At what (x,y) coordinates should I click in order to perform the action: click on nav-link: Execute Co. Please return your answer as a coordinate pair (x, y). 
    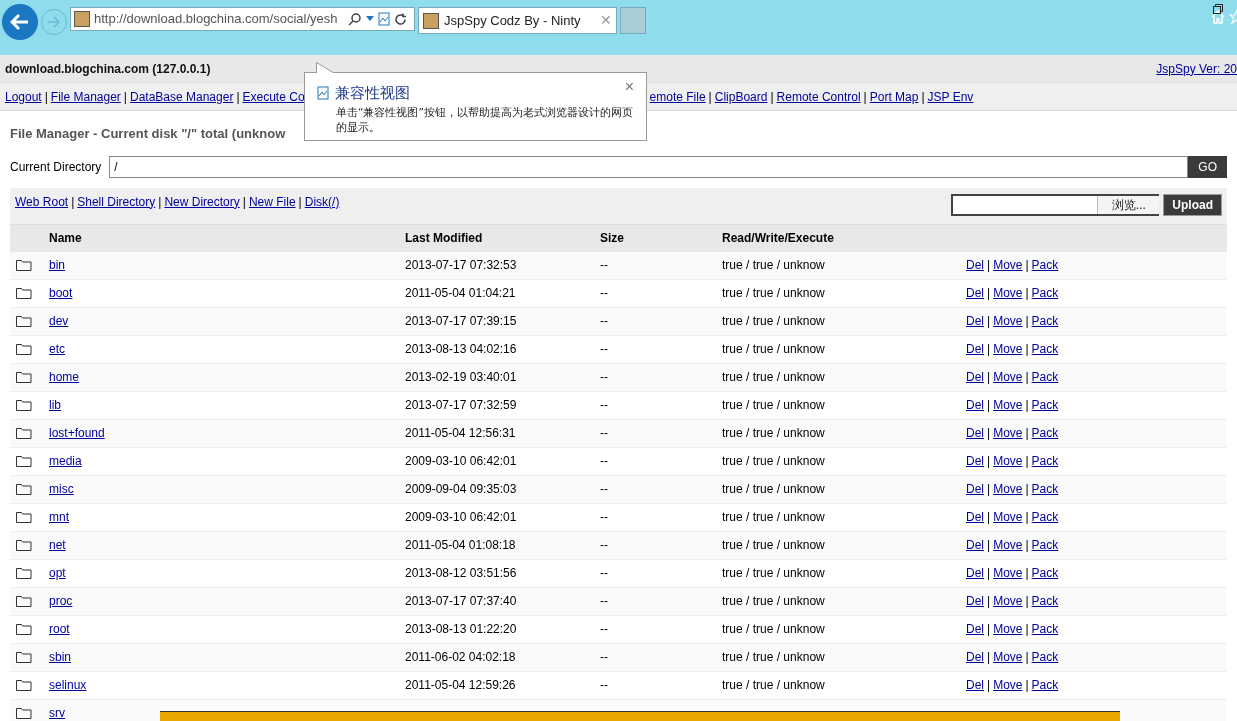
    Looking at the image, I should click on (273, 96).